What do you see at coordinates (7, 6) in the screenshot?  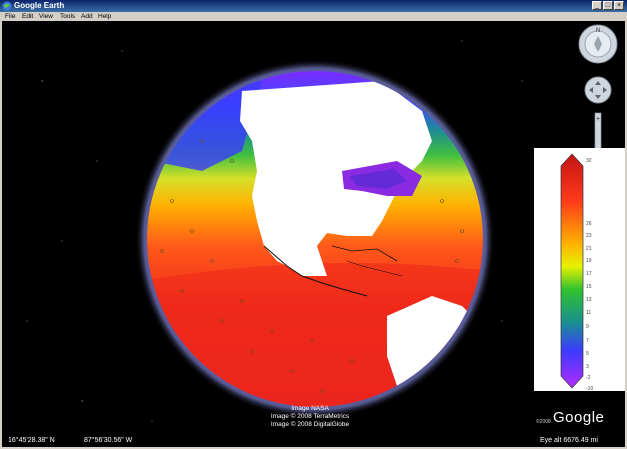 I see `google-earth-app-icon` at bounding box center [7, 6].